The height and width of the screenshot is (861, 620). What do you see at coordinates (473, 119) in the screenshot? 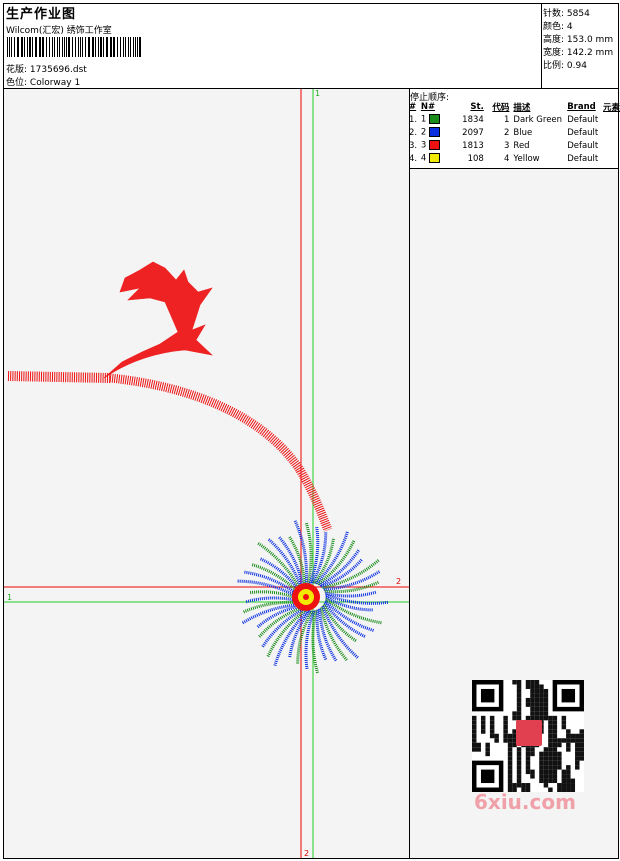
I see `row-st: 1834` at bounding box center [473, 119].